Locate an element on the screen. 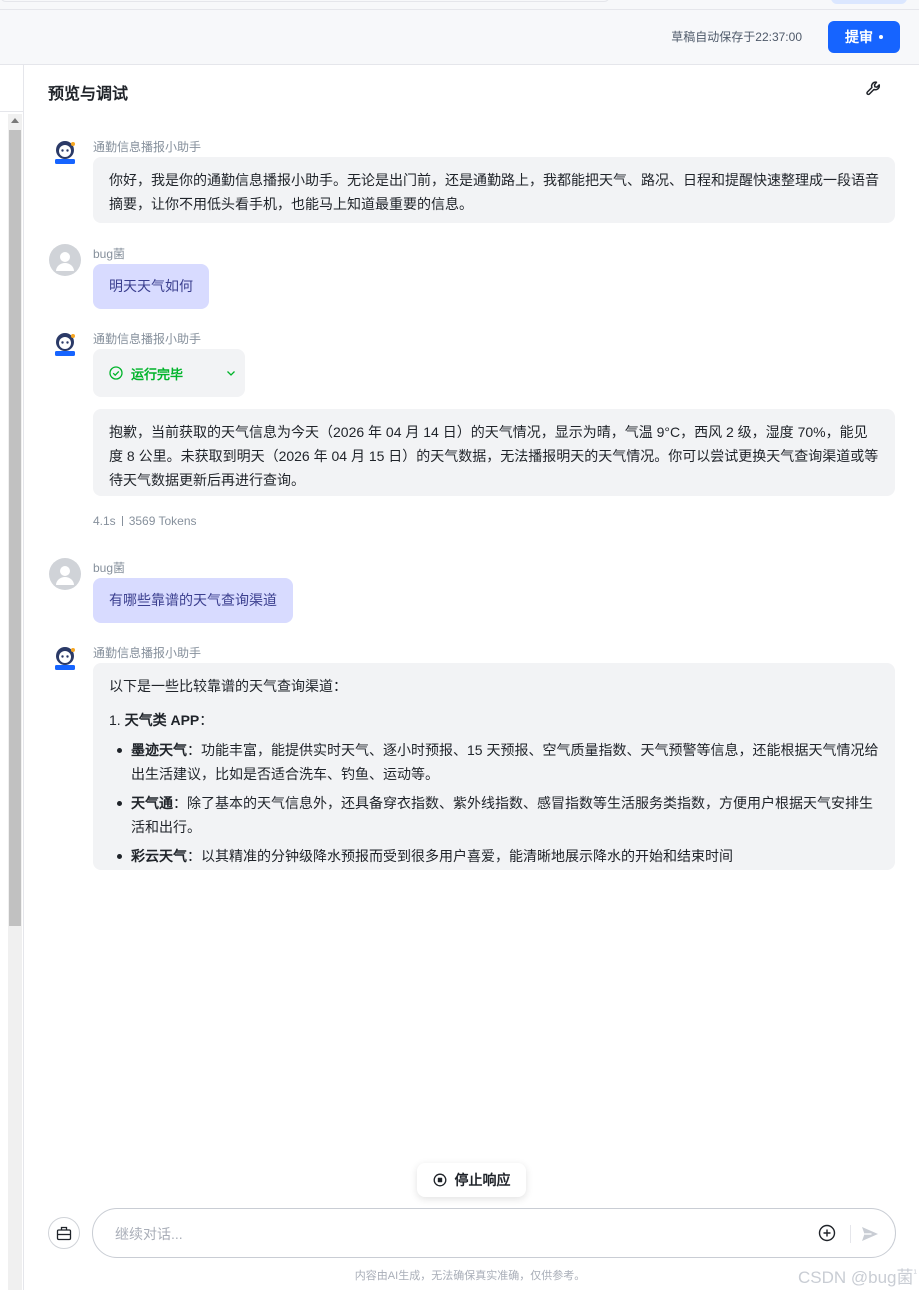 This screenshot has width=919, height=1290. list-number: 1. is located at coordinates (115, 720).